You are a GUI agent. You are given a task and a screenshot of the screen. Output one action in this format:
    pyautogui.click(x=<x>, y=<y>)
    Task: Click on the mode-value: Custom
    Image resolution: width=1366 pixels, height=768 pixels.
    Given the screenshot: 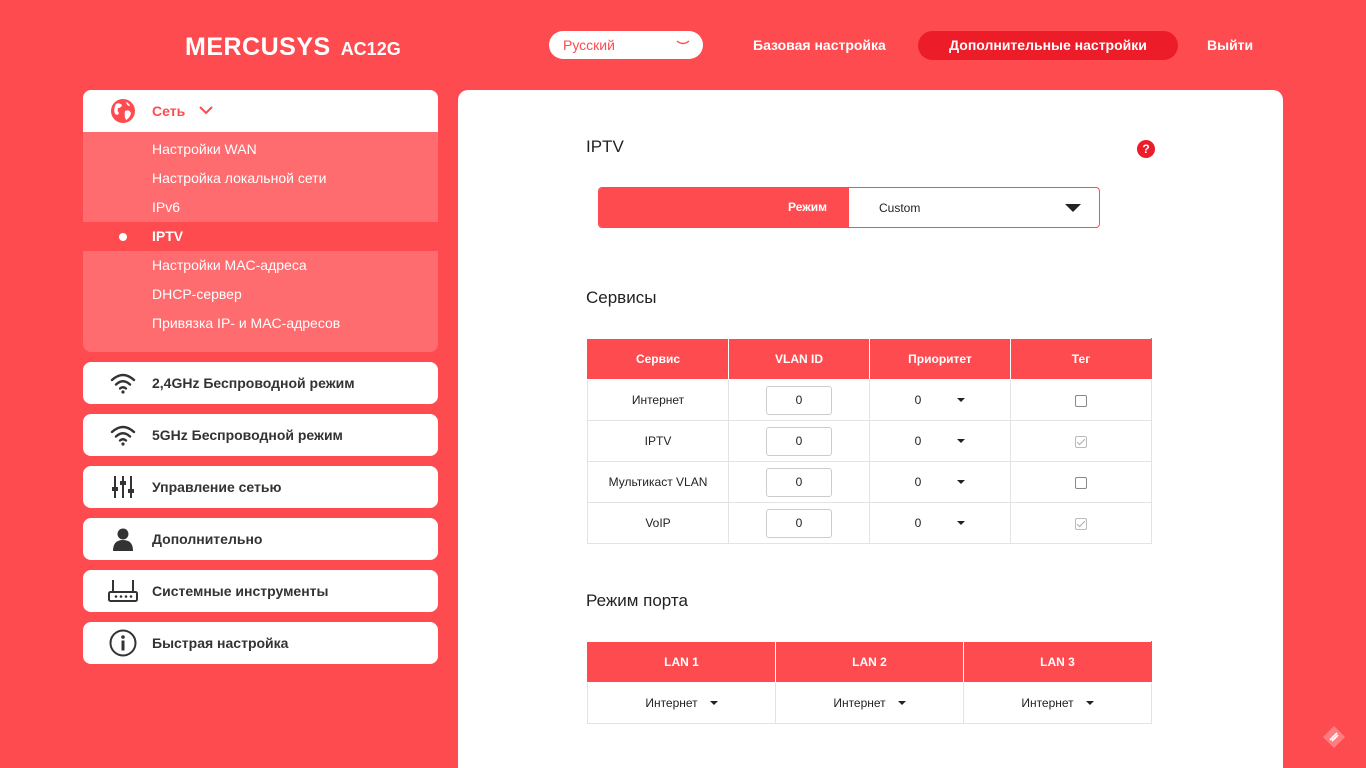 What is the action you would take?
    pyautogui.click(x=900, y=207)
    